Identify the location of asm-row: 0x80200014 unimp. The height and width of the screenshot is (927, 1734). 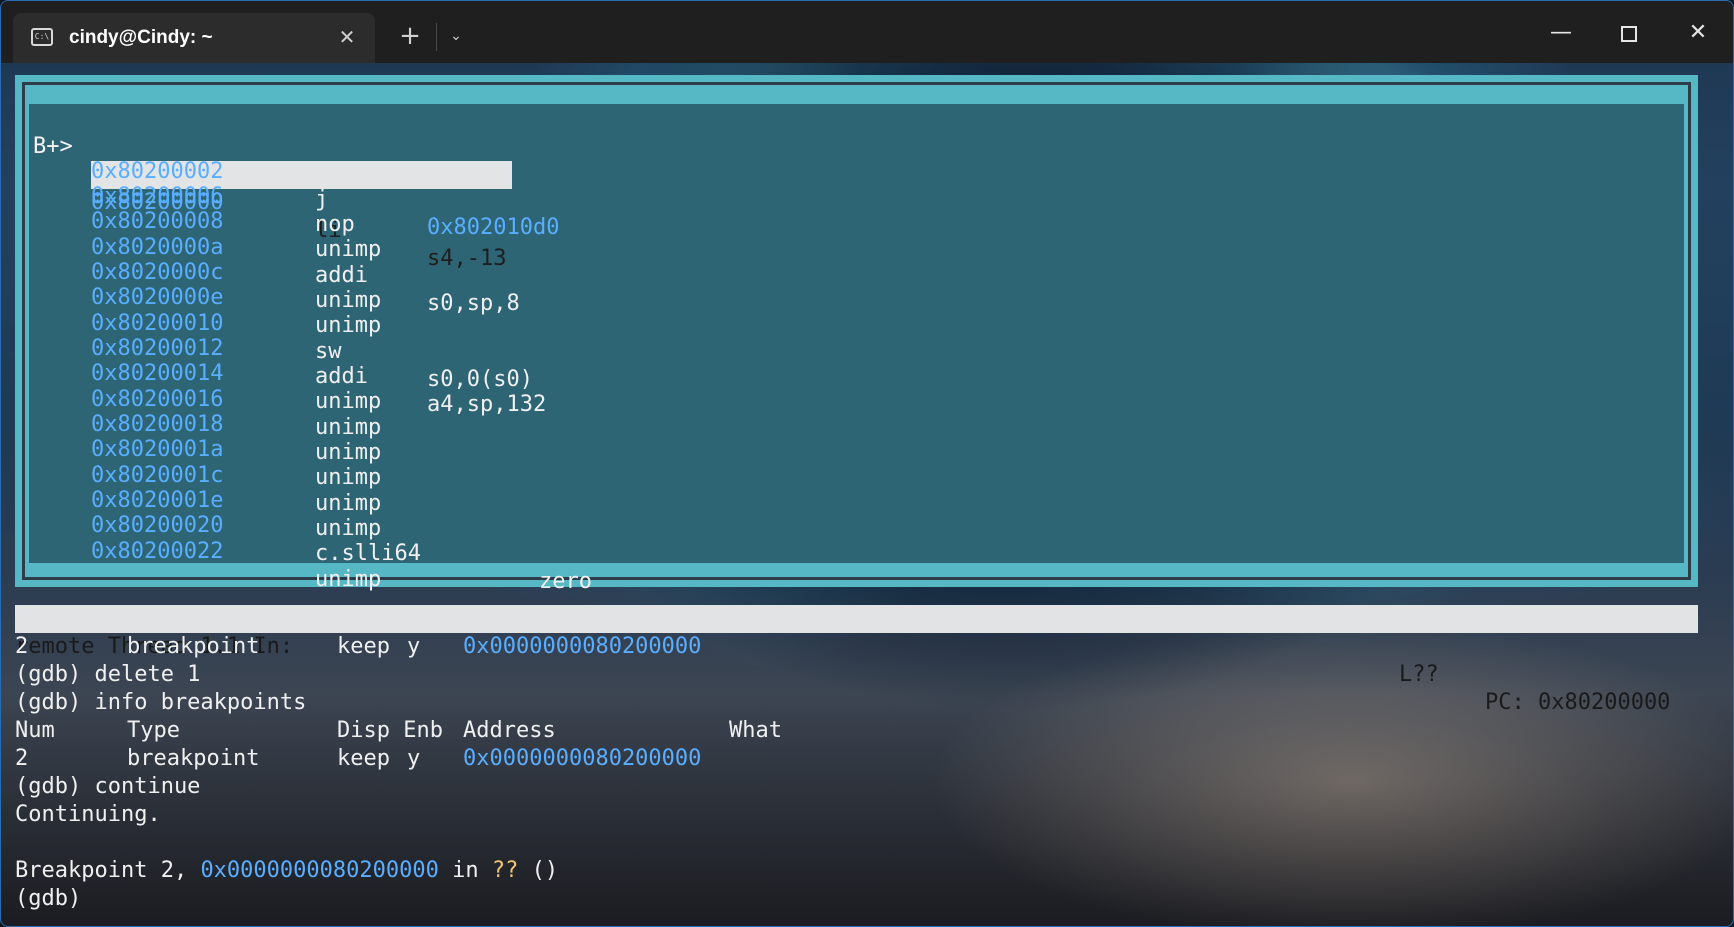
(856, 373).